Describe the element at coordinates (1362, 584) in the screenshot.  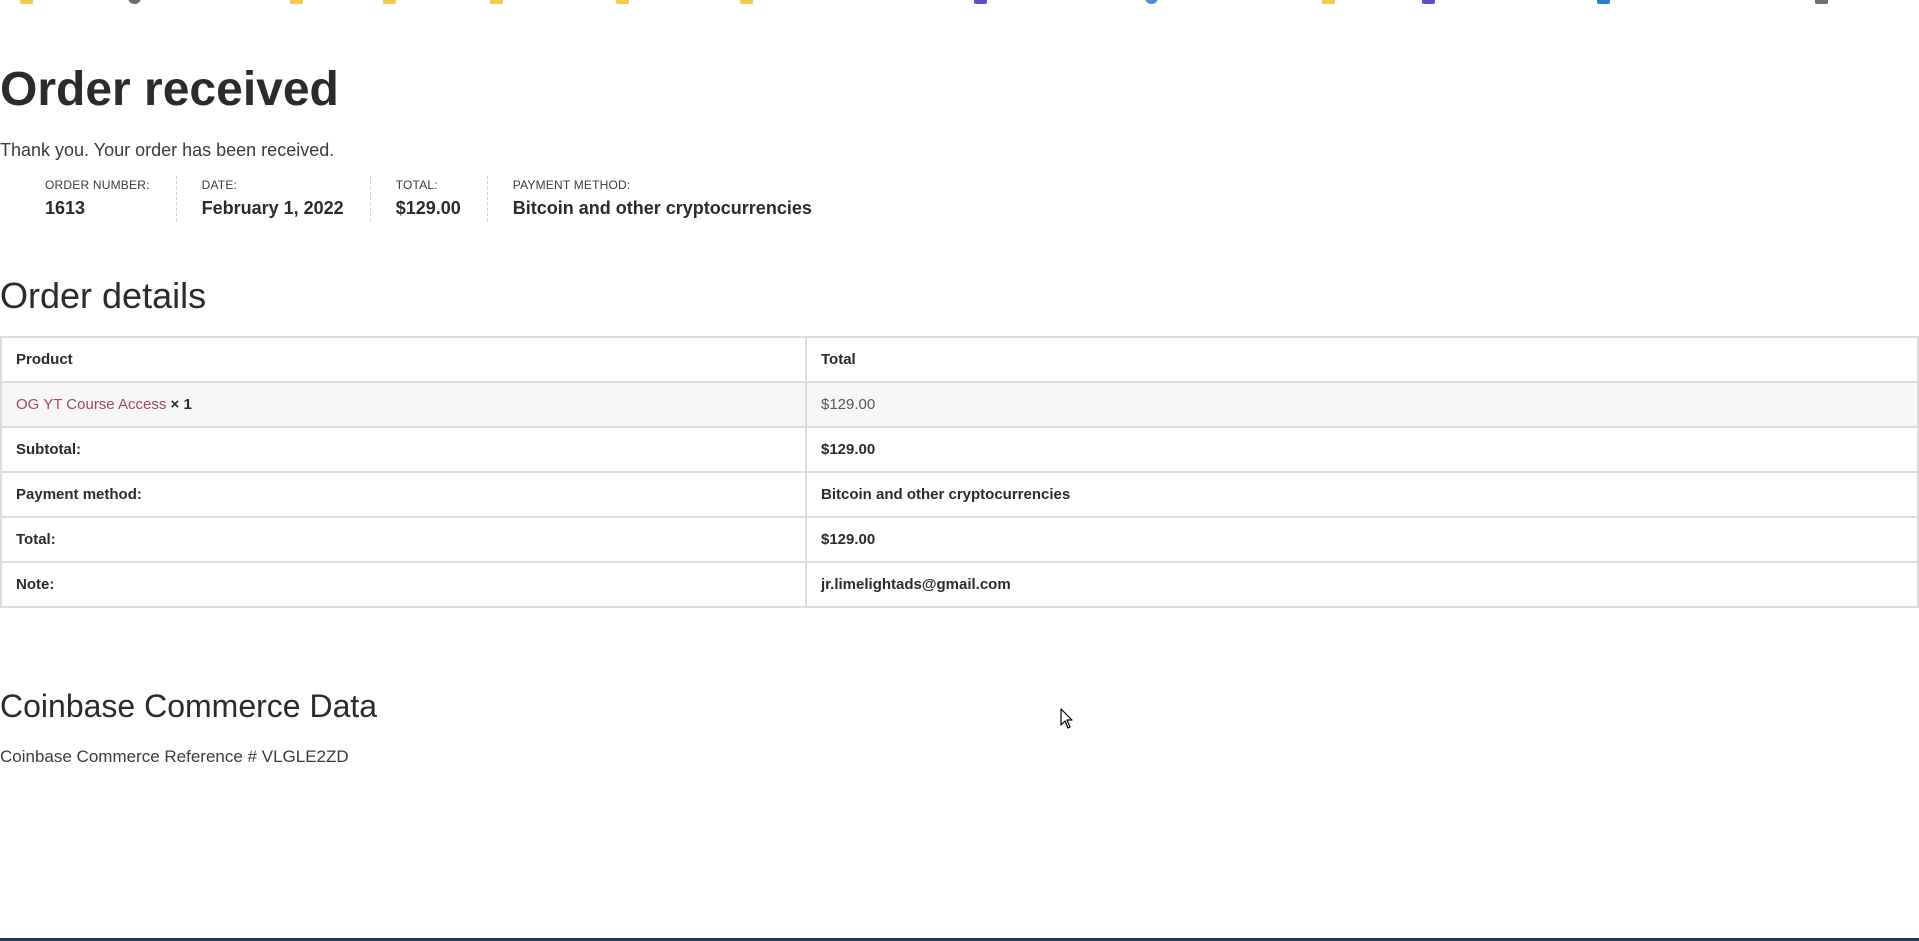
I see `note-row-value: jr.limelightads@gmail.com` at that location.